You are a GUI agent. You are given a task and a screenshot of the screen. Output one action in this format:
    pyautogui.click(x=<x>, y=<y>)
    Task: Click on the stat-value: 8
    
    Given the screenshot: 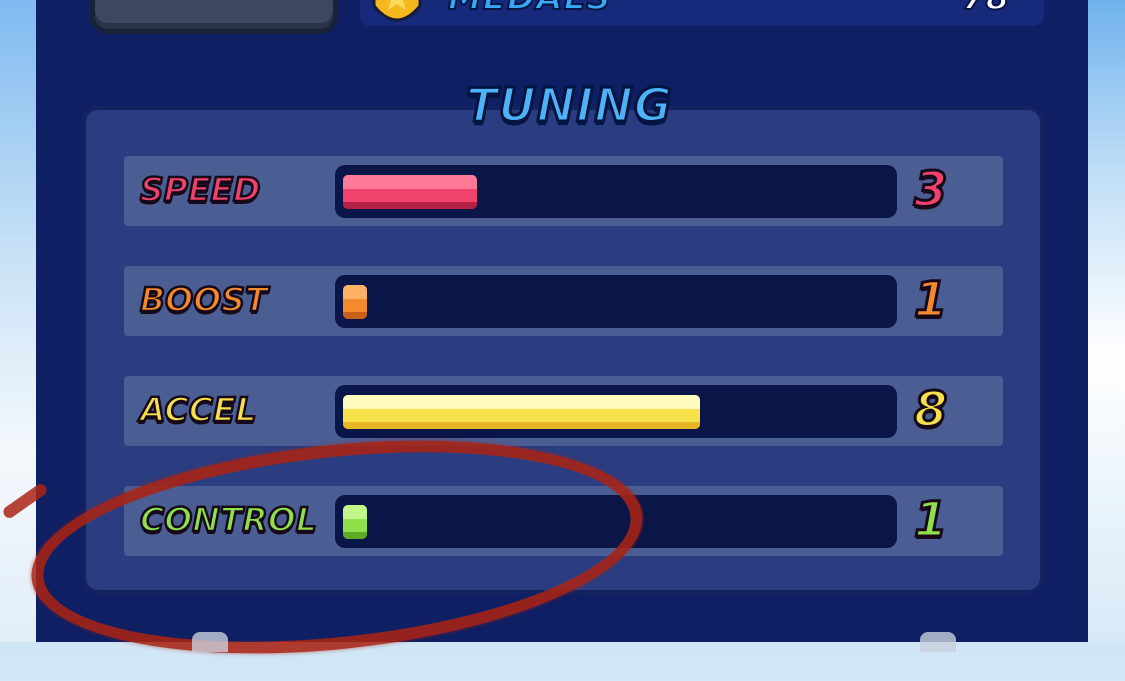 What is the action you would take?
    pyautogui.click(x=930, y=410)
    